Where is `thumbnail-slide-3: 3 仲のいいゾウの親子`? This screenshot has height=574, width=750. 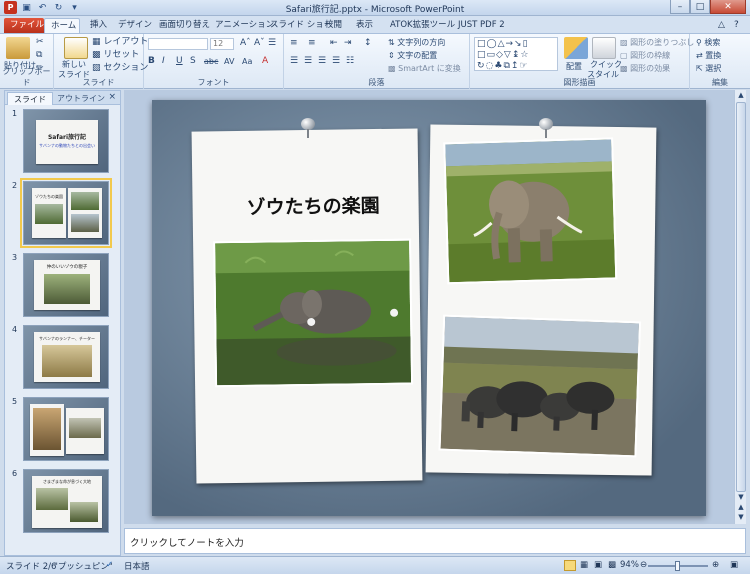 thumbnail-slide-3: 3 仲のいいゾウの親子 is located at coordinates (59, 286).